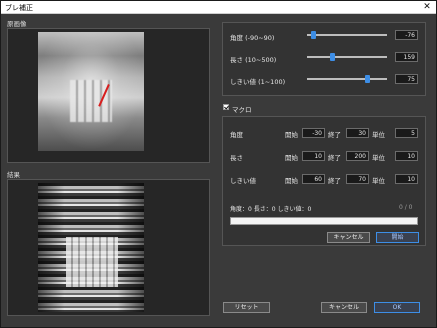 The height and width of the screenshot is (328, 437). What do you see at coordinates (313, 133) in the screenshot?
I see `macro-angle-start-input: -30` at bounding box center [313, 133].